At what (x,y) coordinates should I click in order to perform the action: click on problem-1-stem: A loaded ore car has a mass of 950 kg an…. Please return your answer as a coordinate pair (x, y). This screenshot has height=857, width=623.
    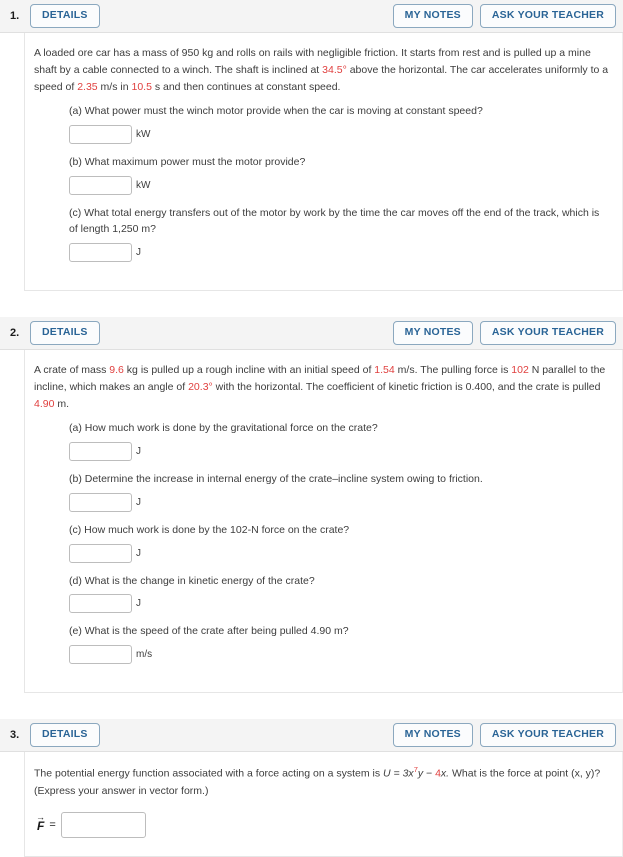
    Looking at the image, I should click on (322, 70).